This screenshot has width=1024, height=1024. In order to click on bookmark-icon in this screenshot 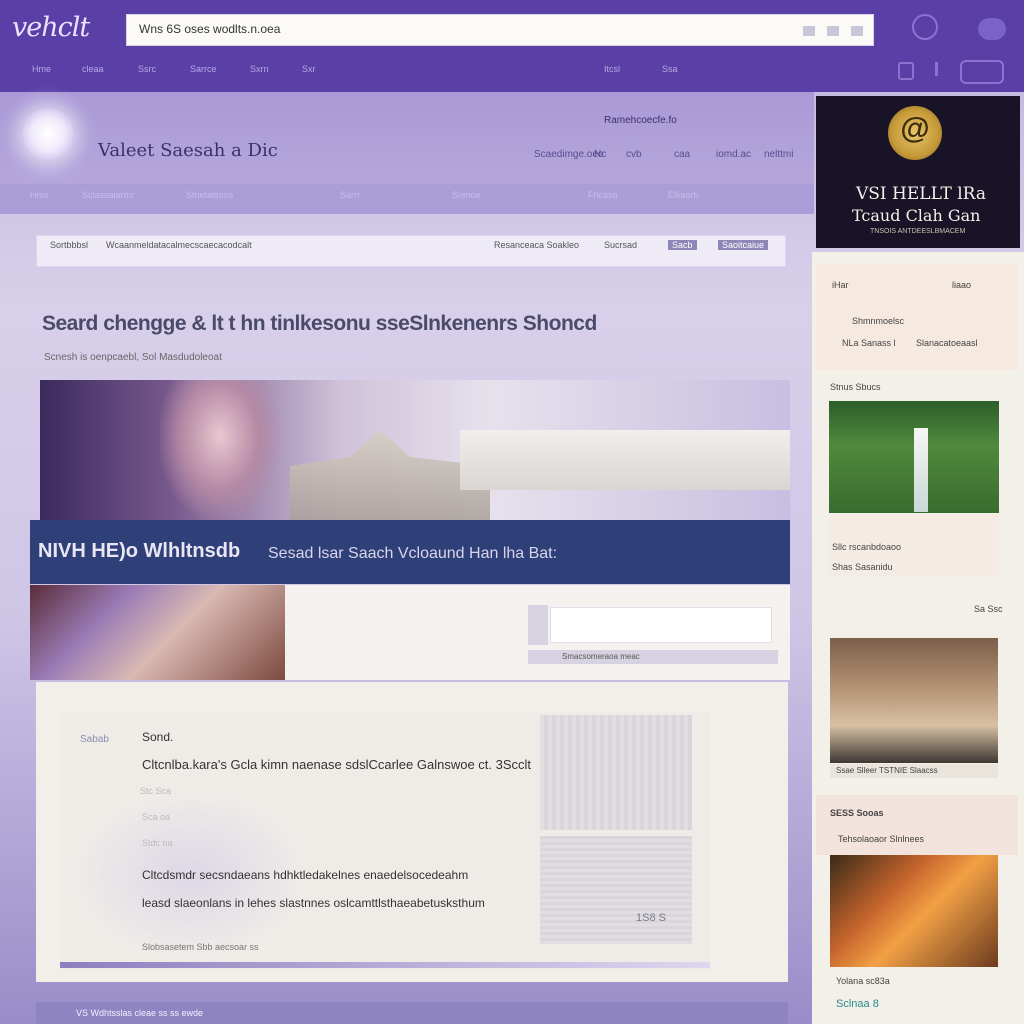, I will do `click(906, 71)`.